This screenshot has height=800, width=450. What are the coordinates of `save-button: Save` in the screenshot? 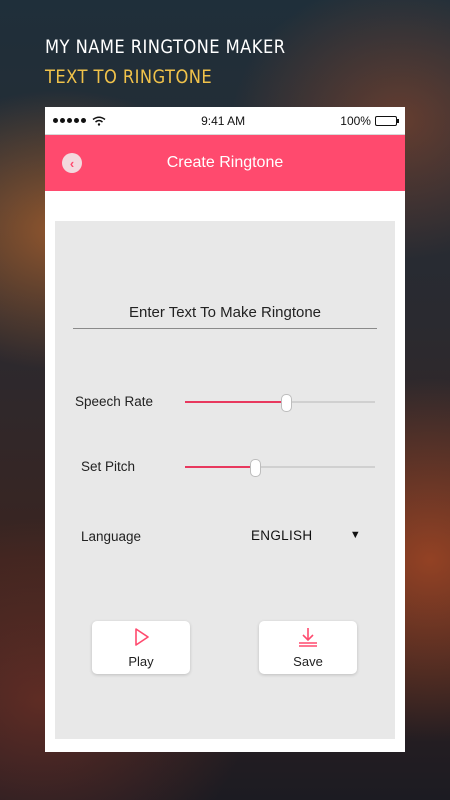 It's located at (308, 647).